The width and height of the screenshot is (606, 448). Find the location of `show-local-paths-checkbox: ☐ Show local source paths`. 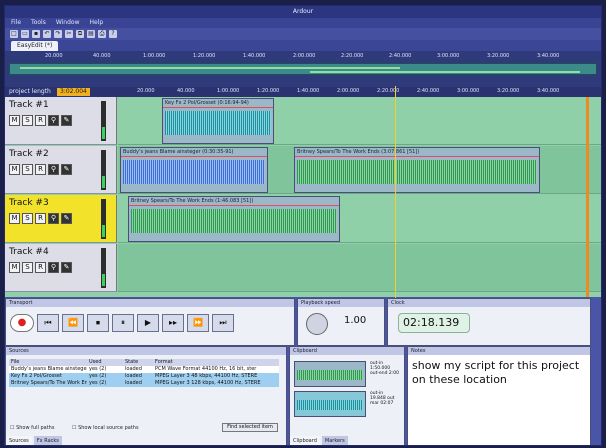

show-local-paths-checkbox: ☐ Show local source paths is located at coordinates (105, 428).